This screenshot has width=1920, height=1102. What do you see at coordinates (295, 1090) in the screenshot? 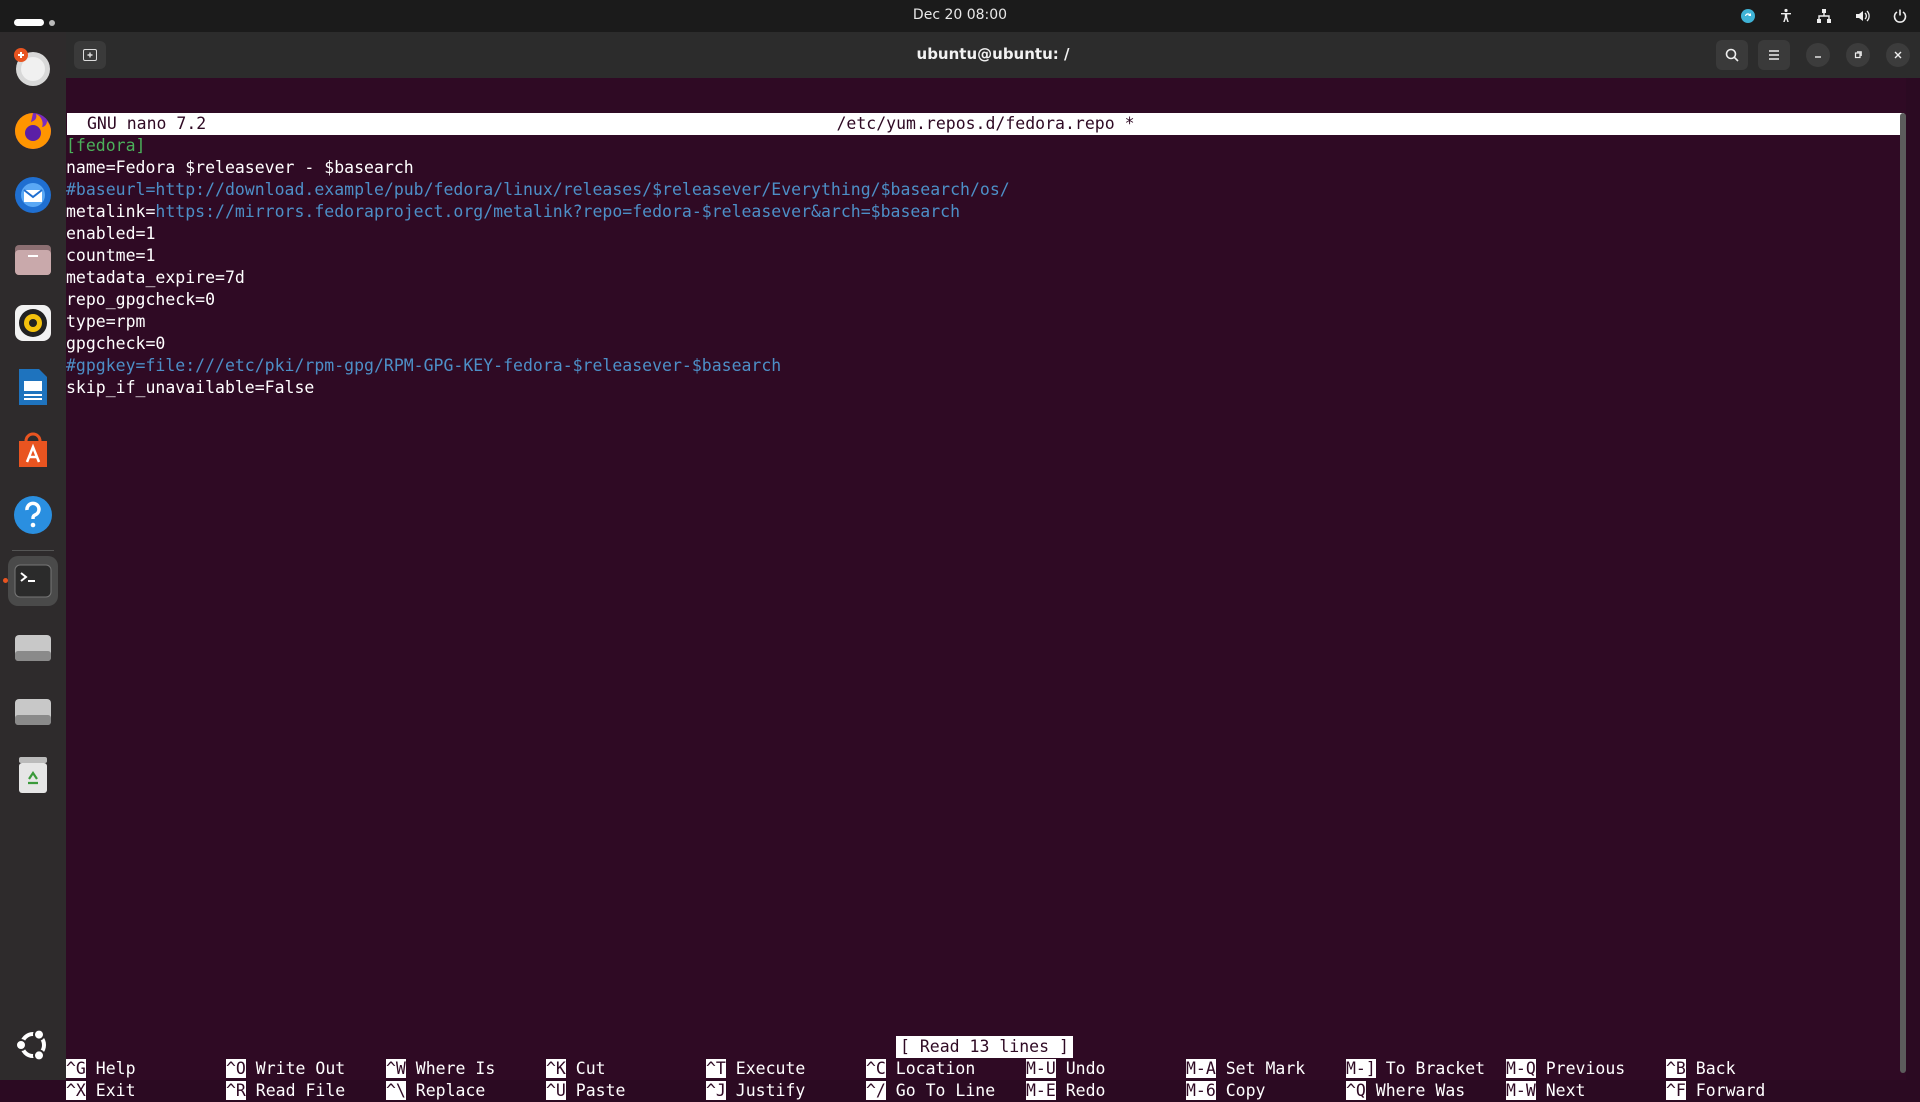
I see `shortcut-label: Read File` at bounding box center [295, 1090].